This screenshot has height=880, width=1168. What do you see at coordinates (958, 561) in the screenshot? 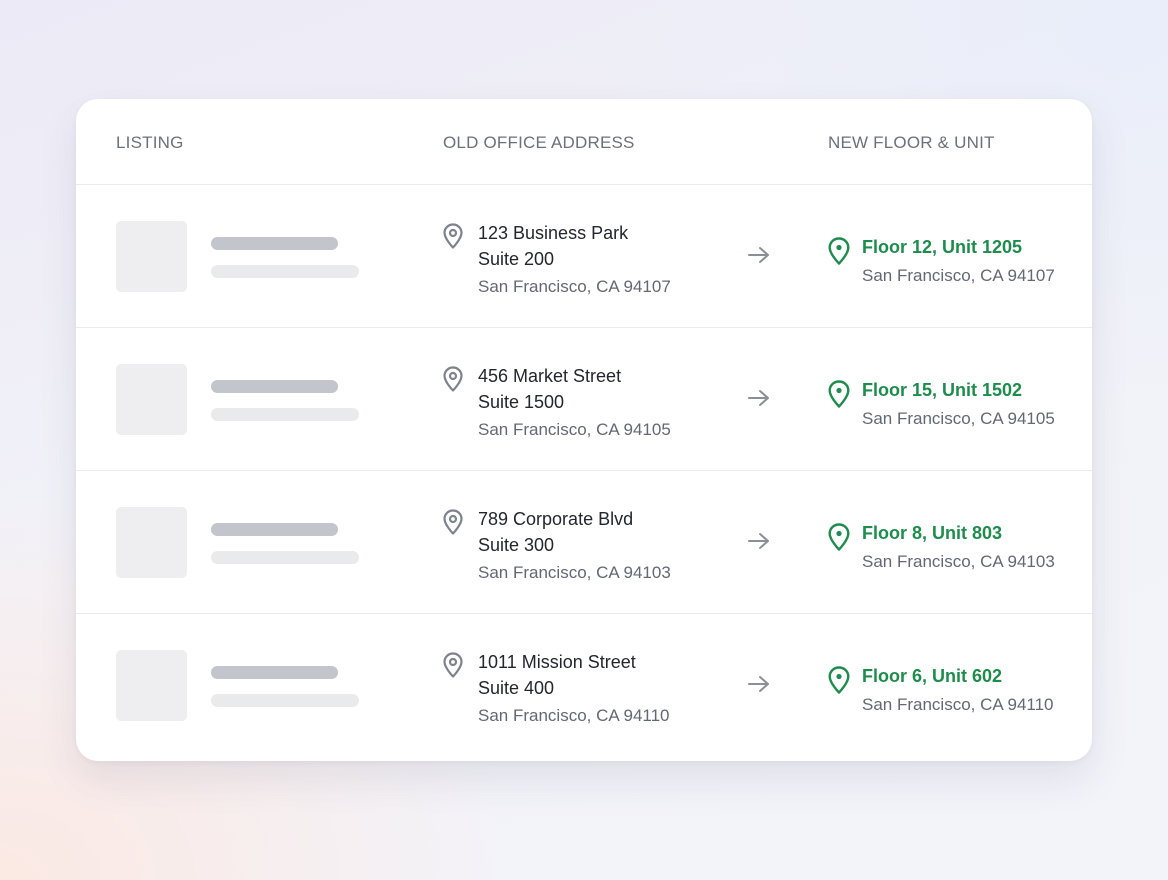
I see `new-address-city: San Francisco, CA 94103` at bounding box center [958, 561].